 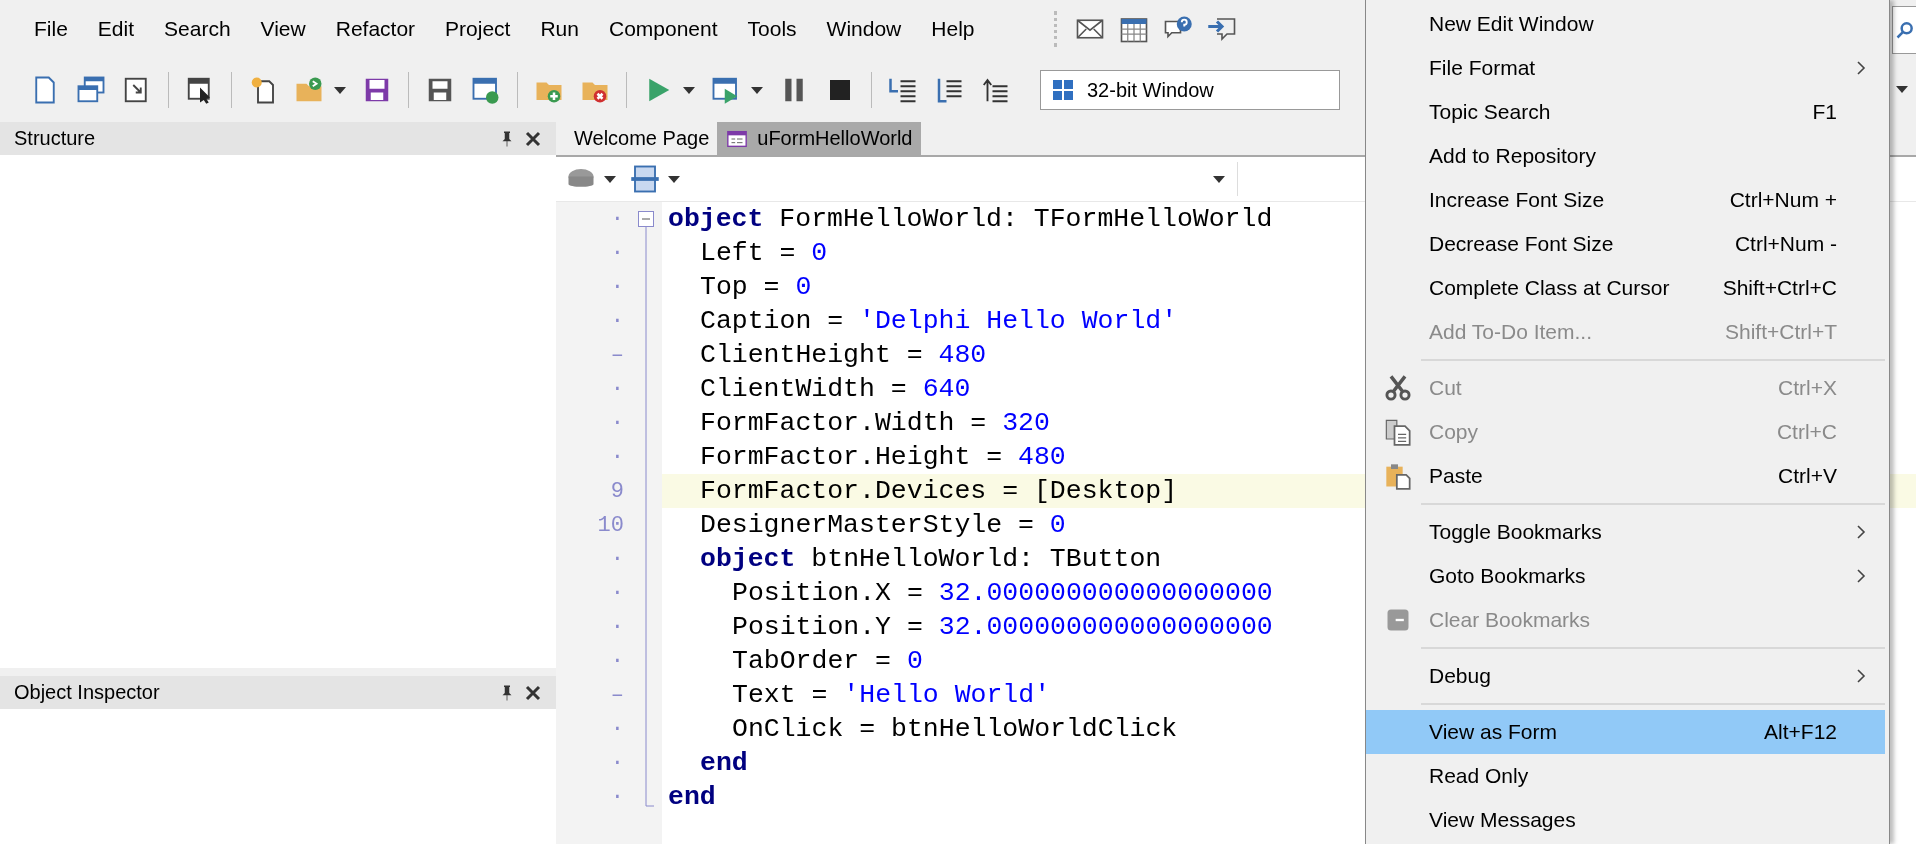 I want to click on search-icon, so click(x=1904, y=30).